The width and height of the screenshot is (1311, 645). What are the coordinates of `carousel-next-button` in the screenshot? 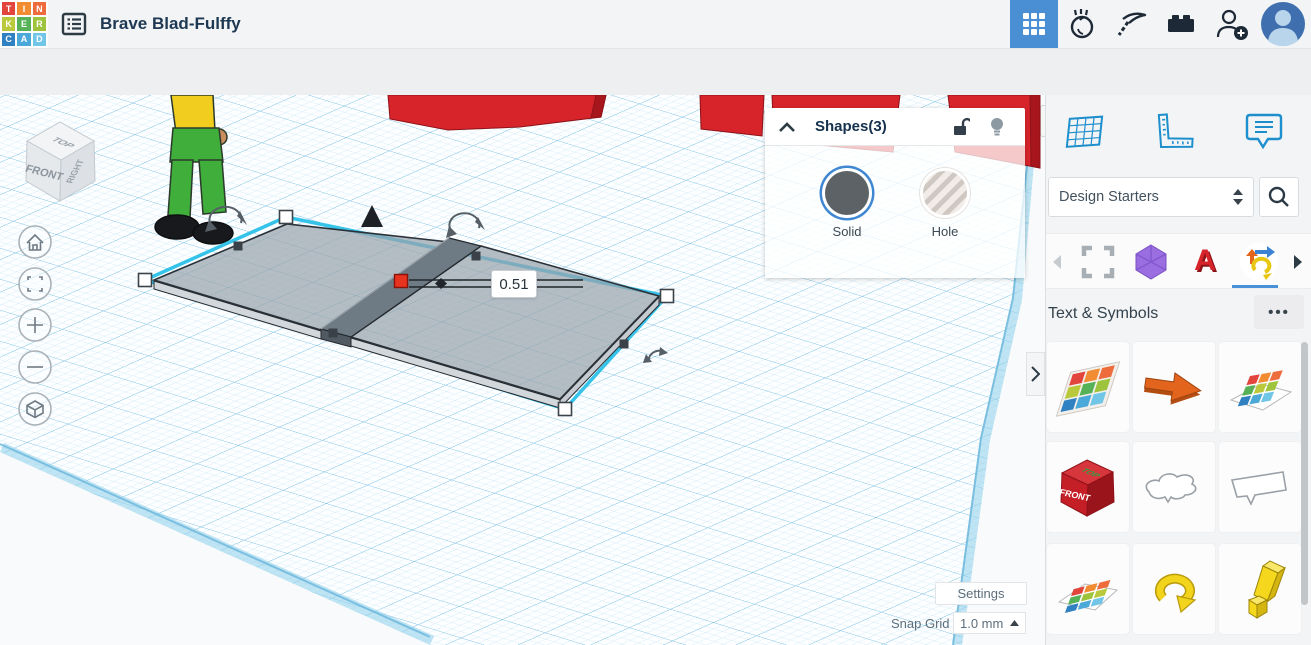 It's located at (1298, 262).